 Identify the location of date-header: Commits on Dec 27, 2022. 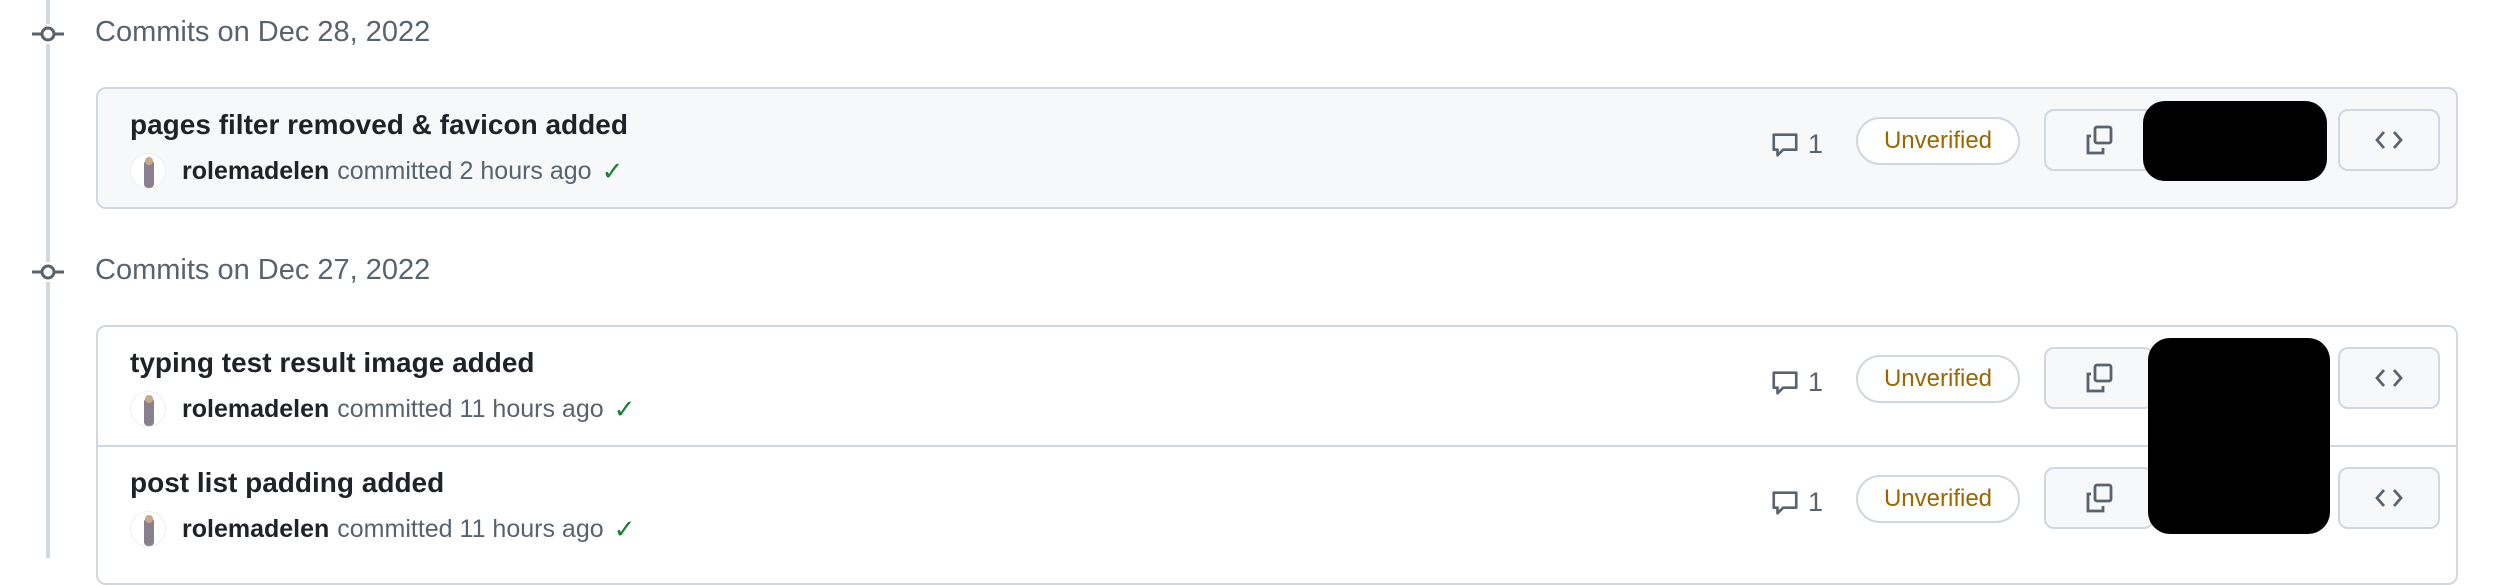
(263, 270).